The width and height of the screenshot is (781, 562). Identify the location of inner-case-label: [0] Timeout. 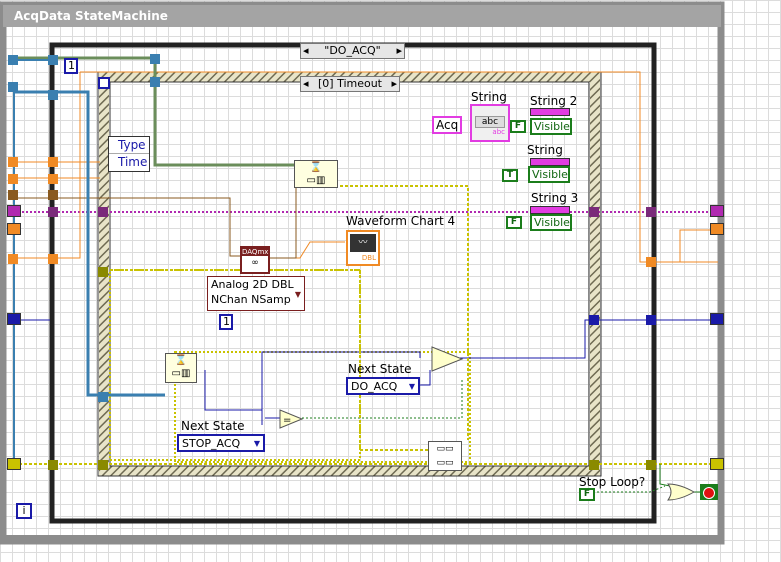
(349, 83).